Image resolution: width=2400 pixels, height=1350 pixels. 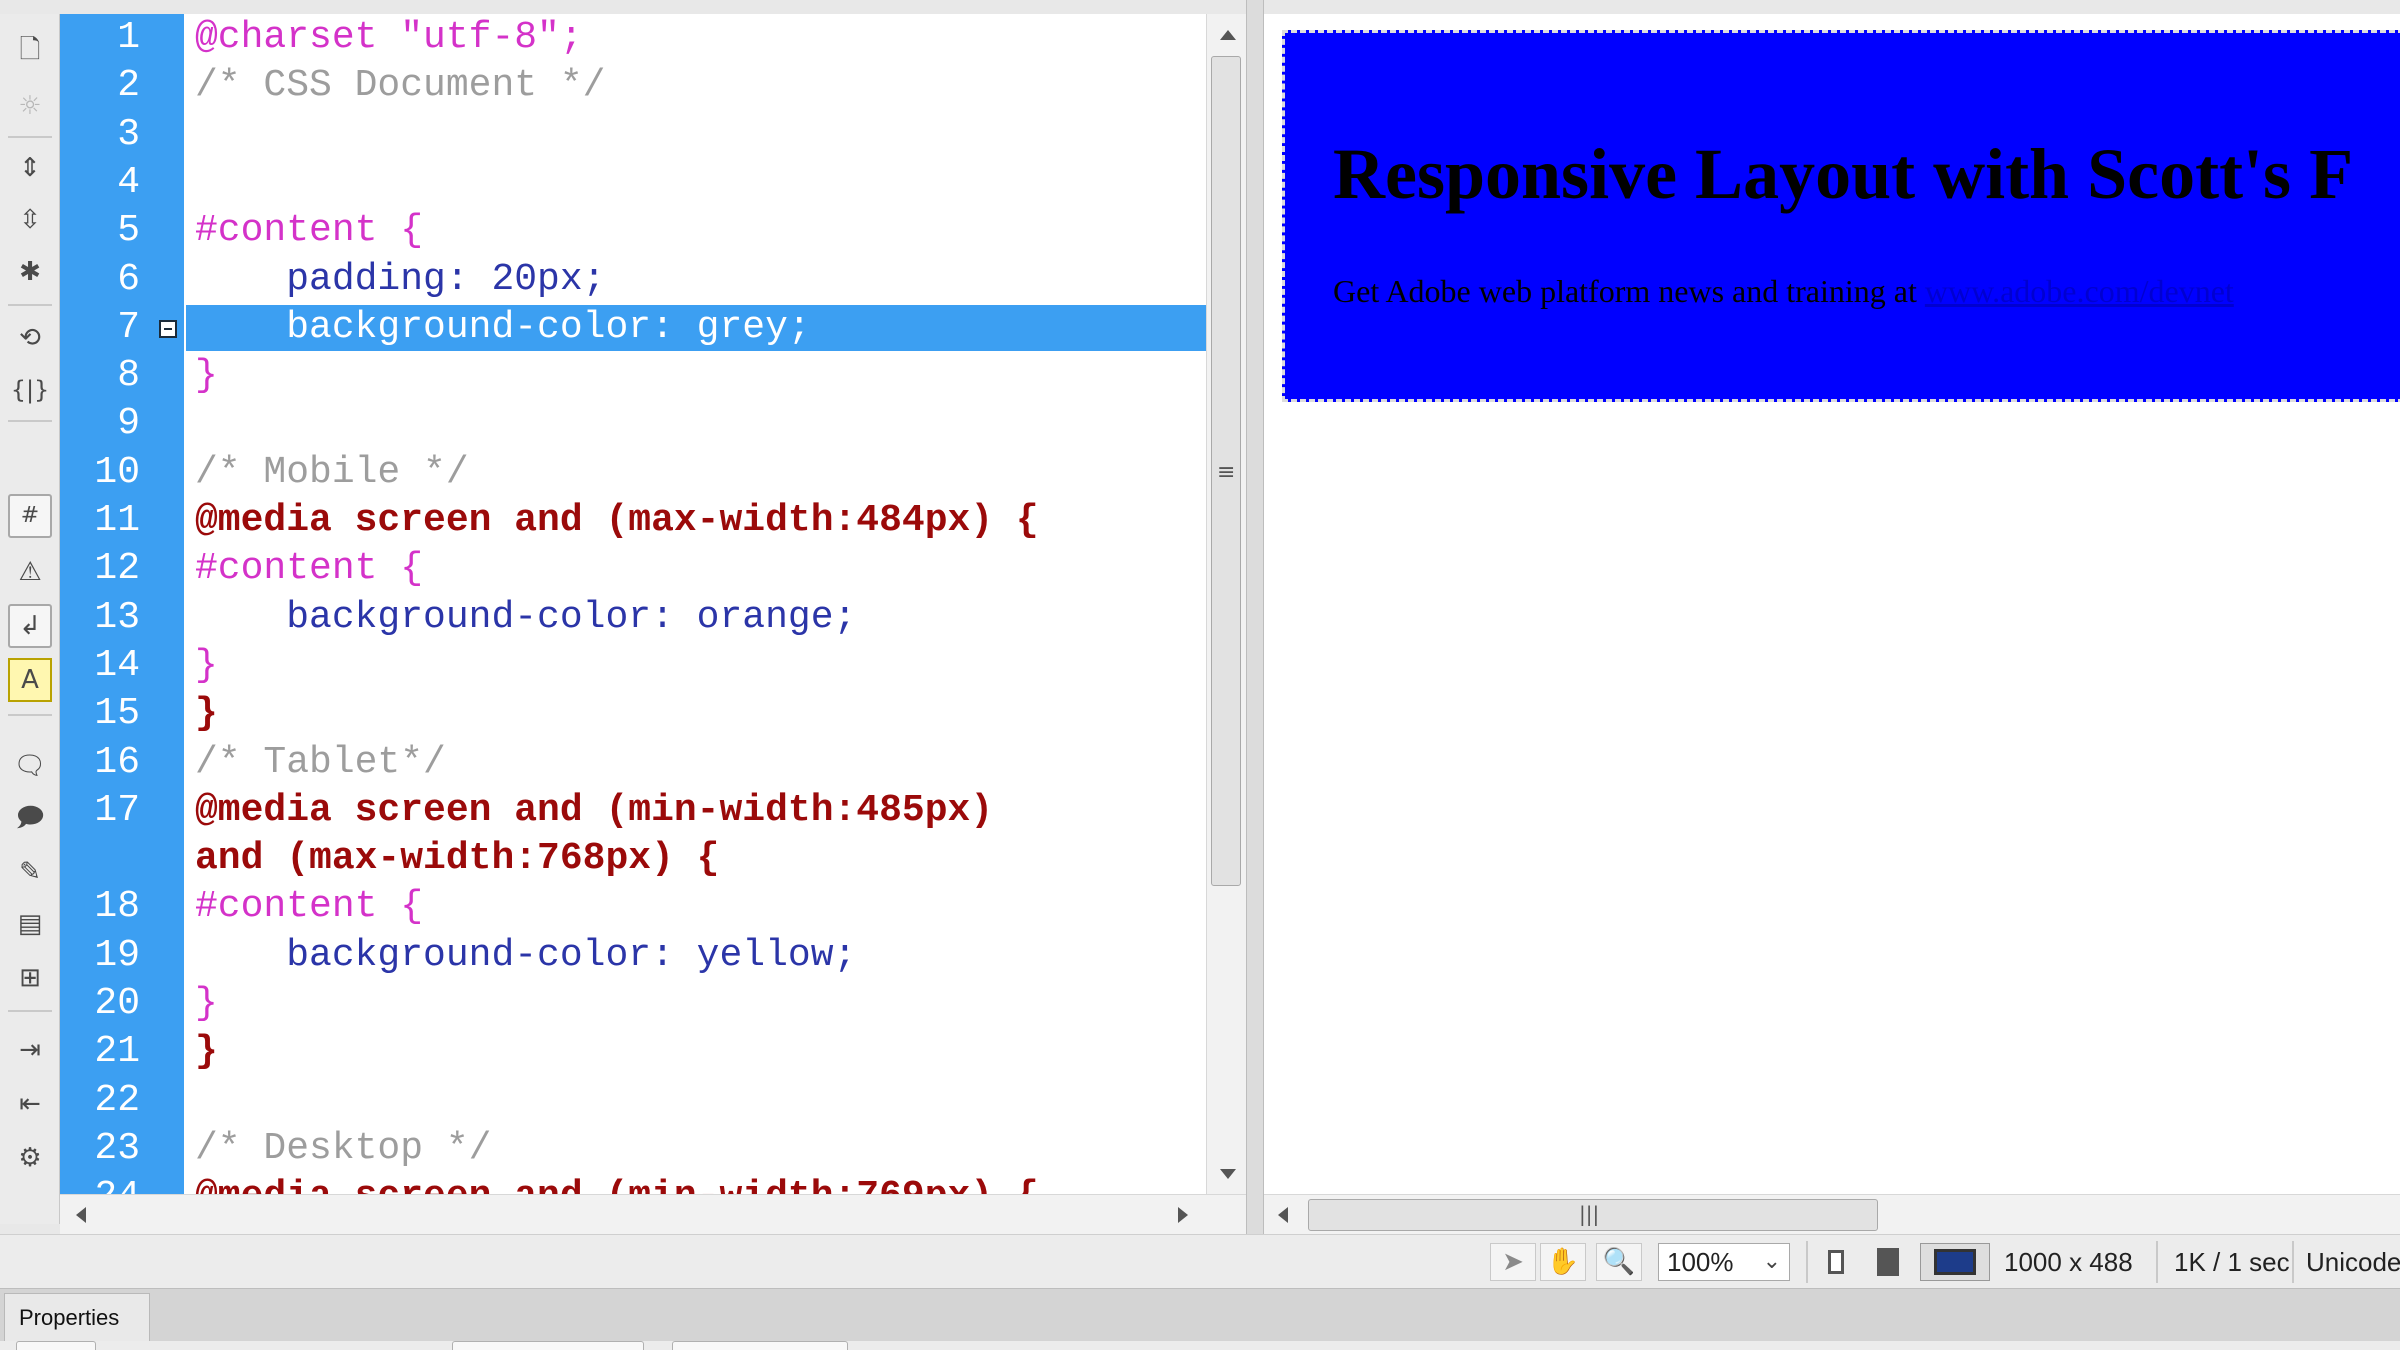 What do you see at coordinates (30, 1050) in the screenshot?
I see `indent-code-icon: ⇥` at bounding box center [30, 1050].